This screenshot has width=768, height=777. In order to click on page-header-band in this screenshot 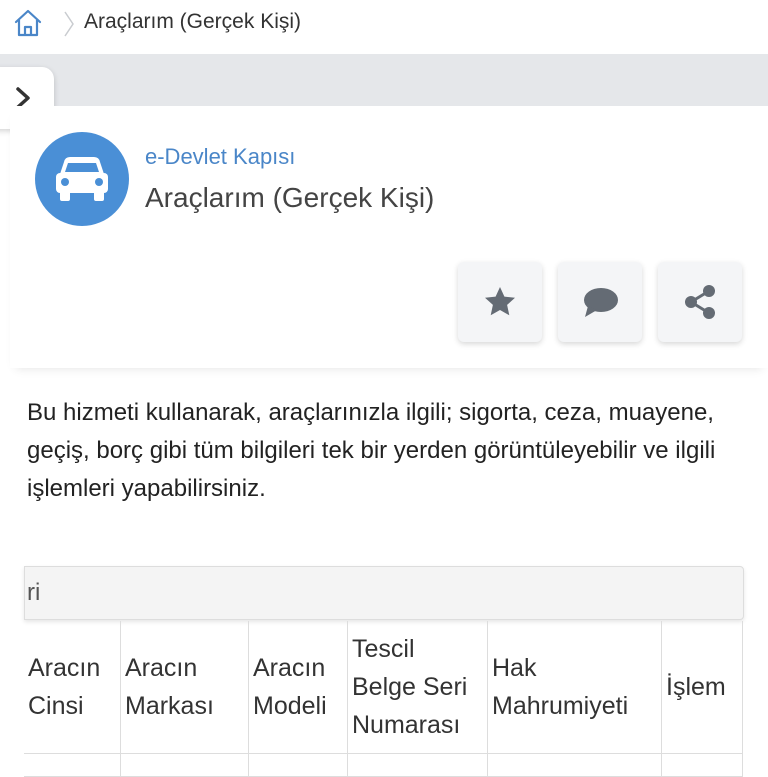, I will do `click(384, 80)`.